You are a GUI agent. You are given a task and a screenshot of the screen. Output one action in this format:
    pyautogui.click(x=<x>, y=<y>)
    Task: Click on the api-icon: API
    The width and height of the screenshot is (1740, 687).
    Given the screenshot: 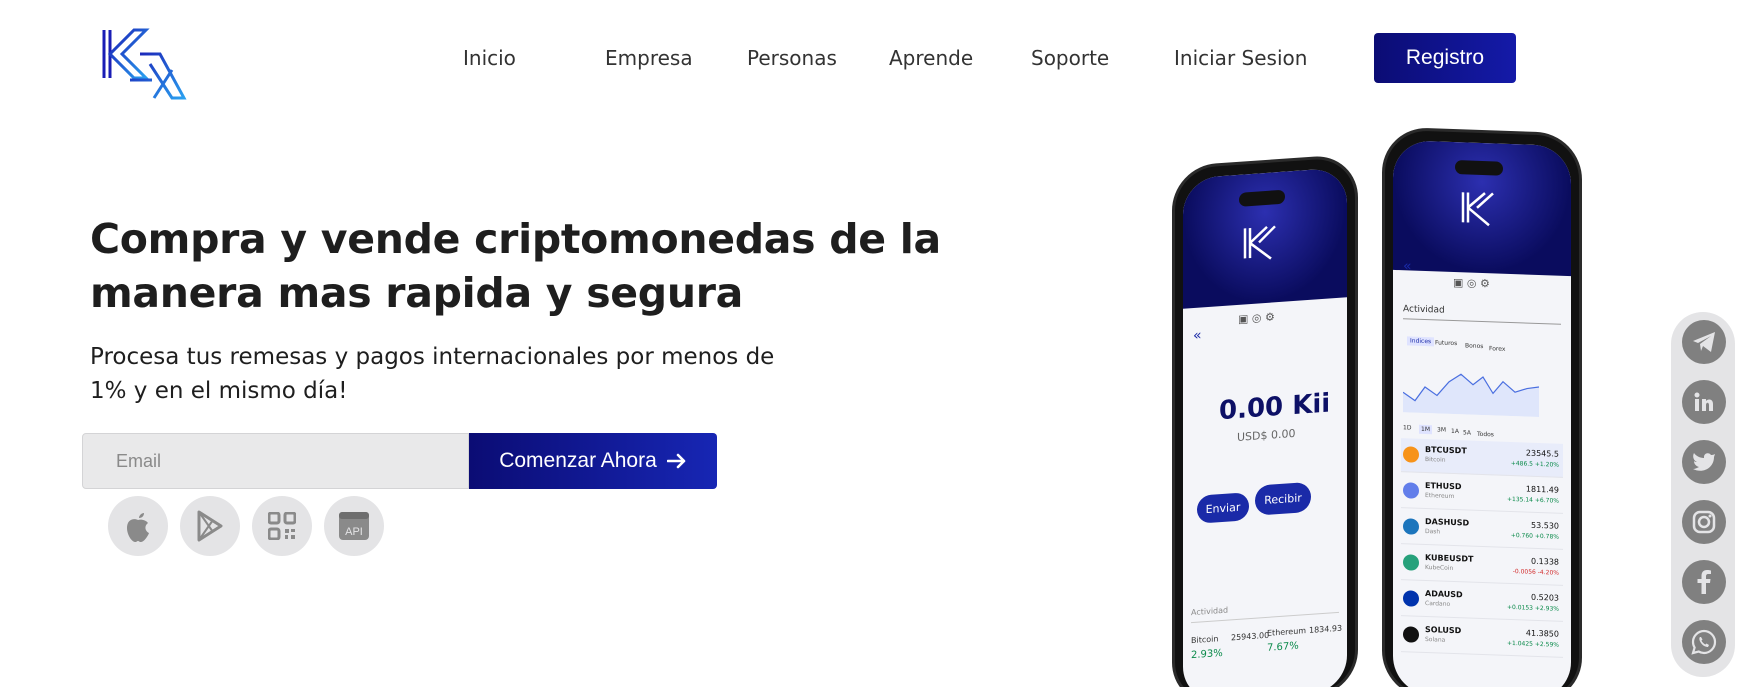 What is the action you would take?
    pyautogui.click(x=354, y=526)
    